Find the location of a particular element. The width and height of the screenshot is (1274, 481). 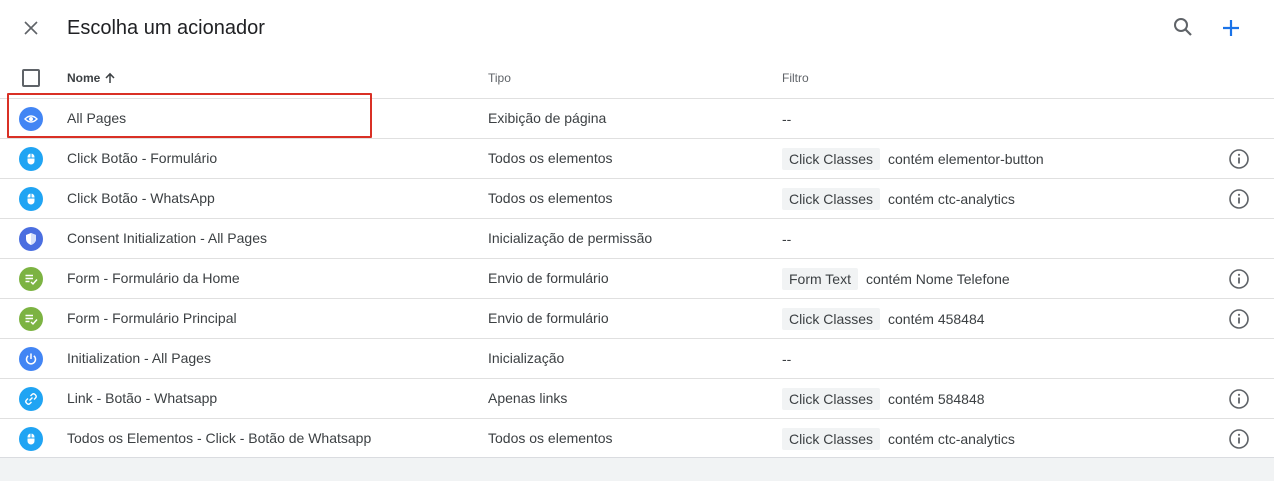

search-button is located at coordinates (1183, 27).